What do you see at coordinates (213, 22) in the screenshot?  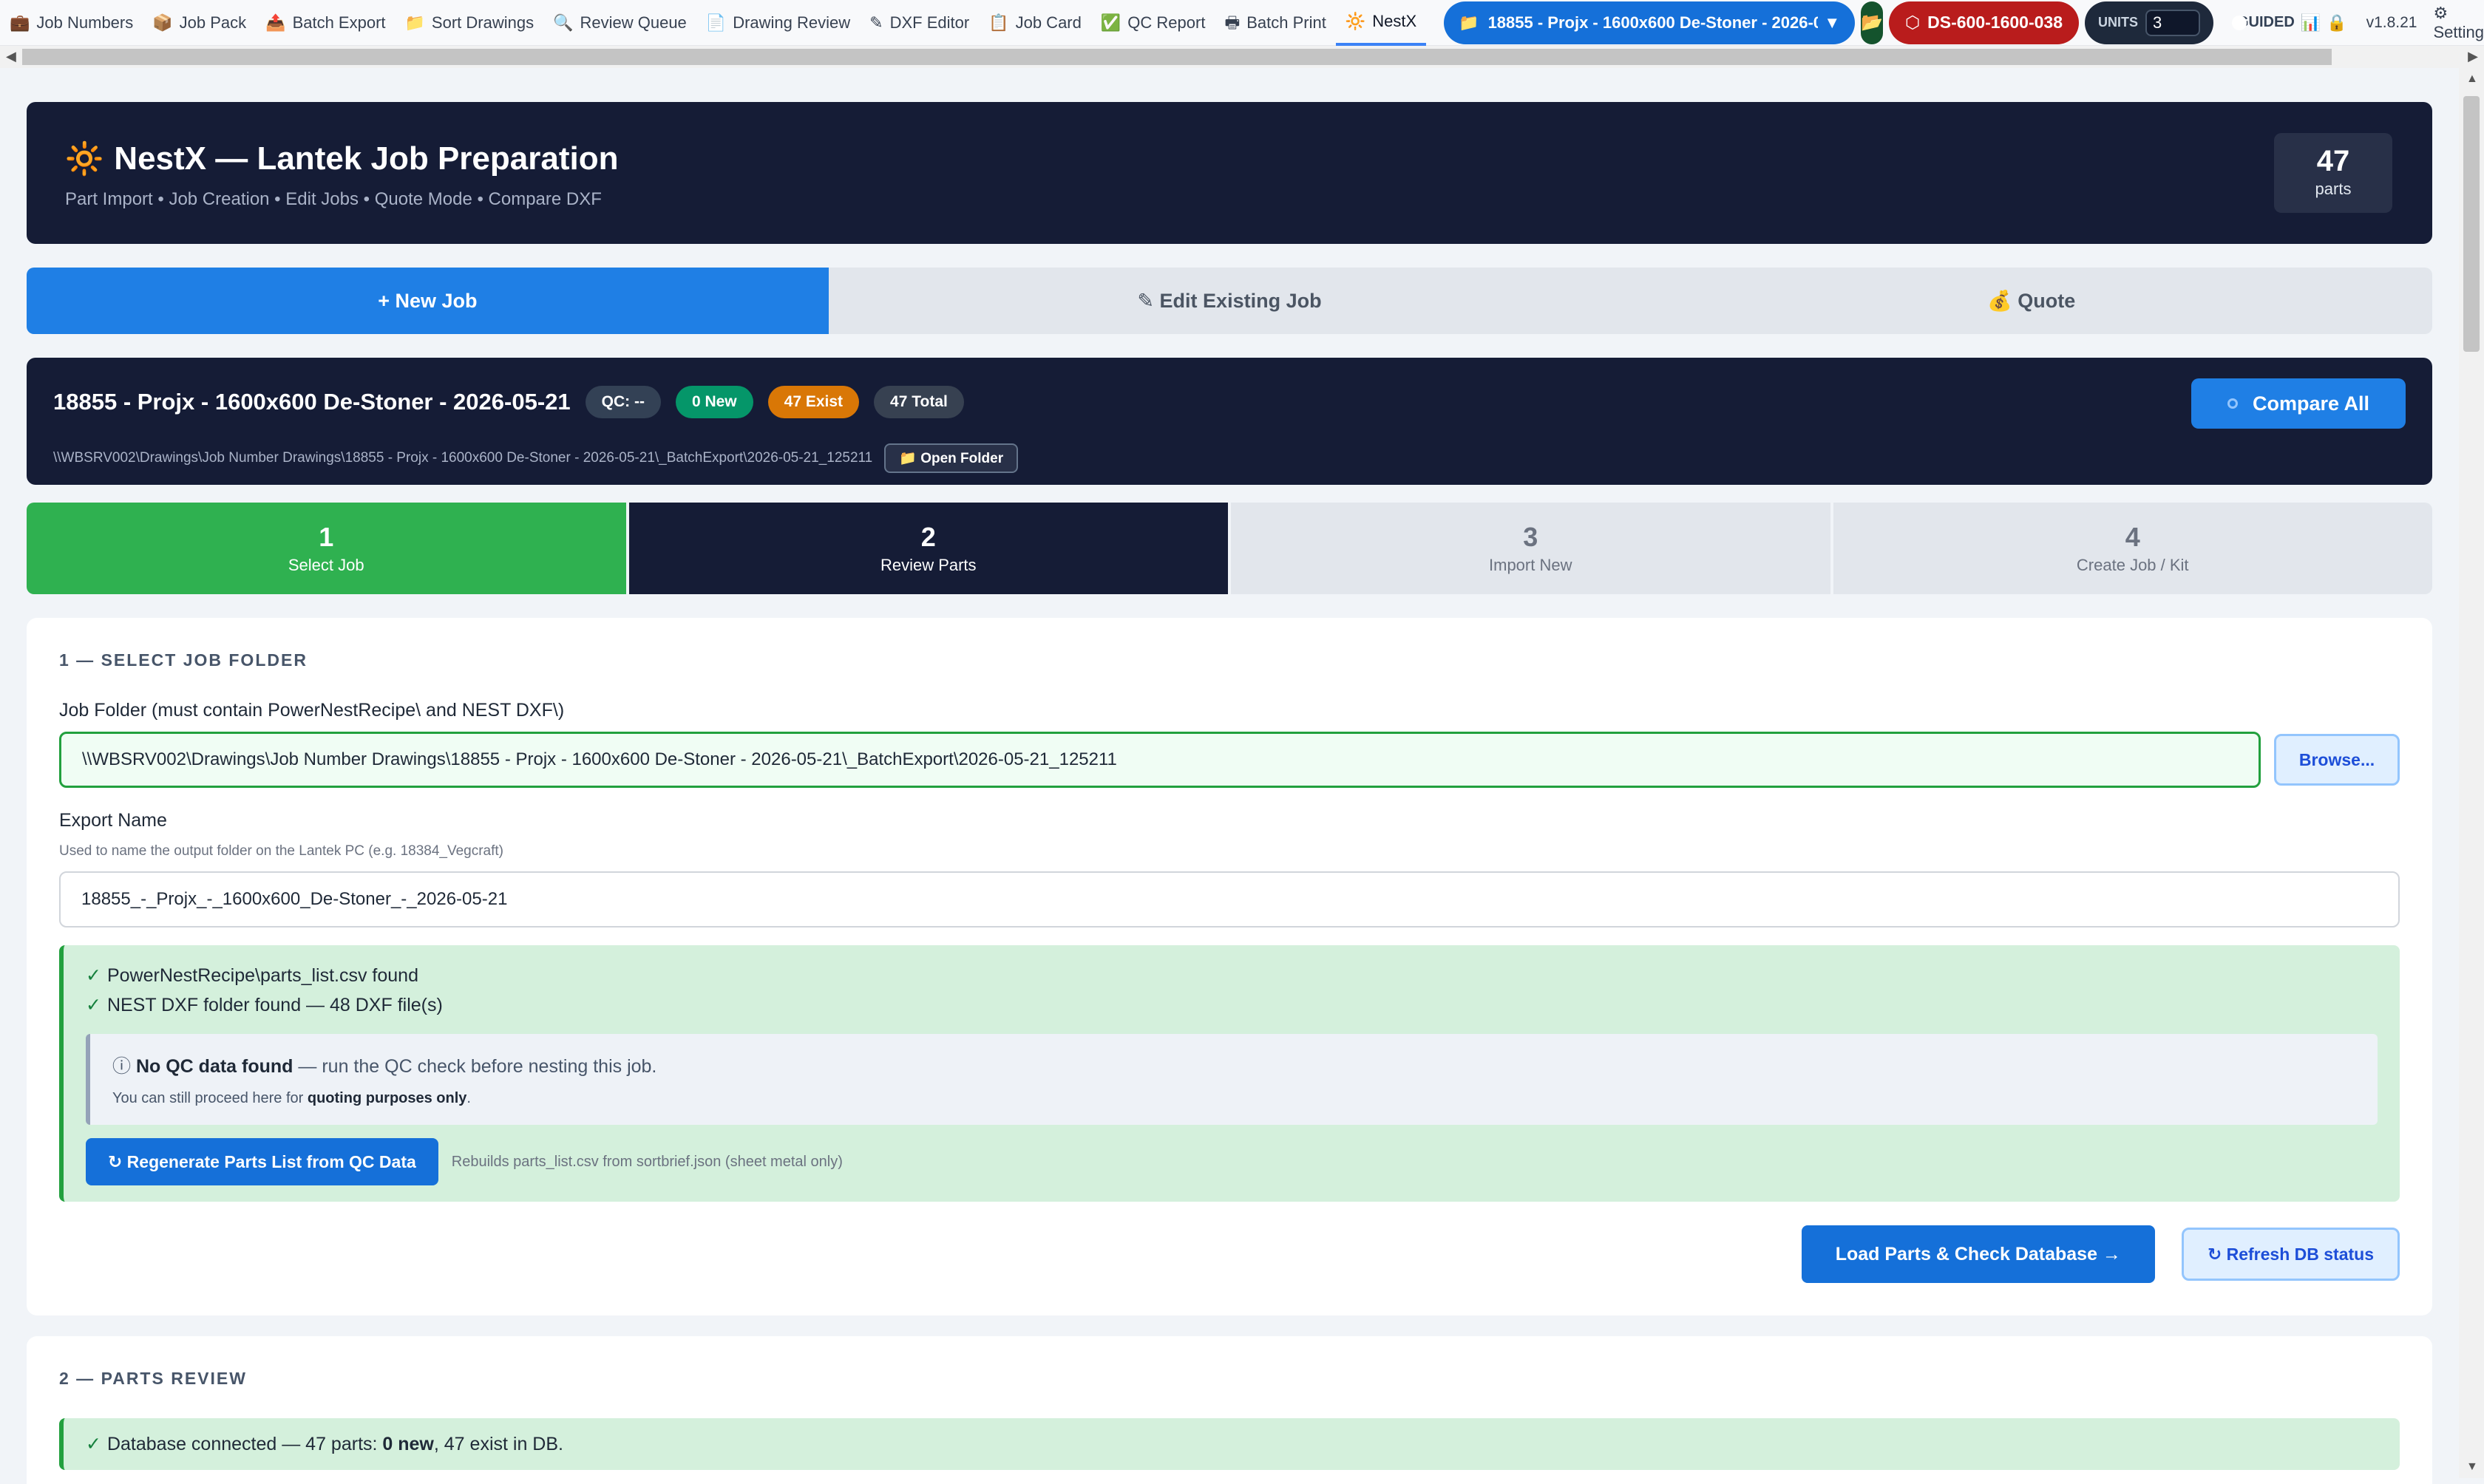 I see `nav-item-label: Job Pack` at bounding box center [213, 22].